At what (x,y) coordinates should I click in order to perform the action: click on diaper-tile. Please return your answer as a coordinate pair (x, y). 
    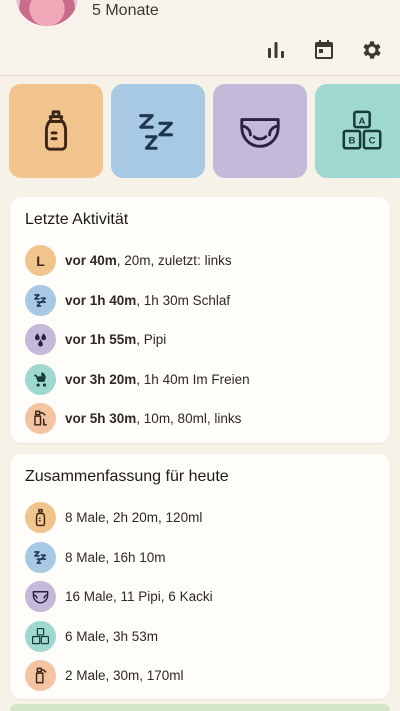
    Looking at the image, I should click on (260, 131).